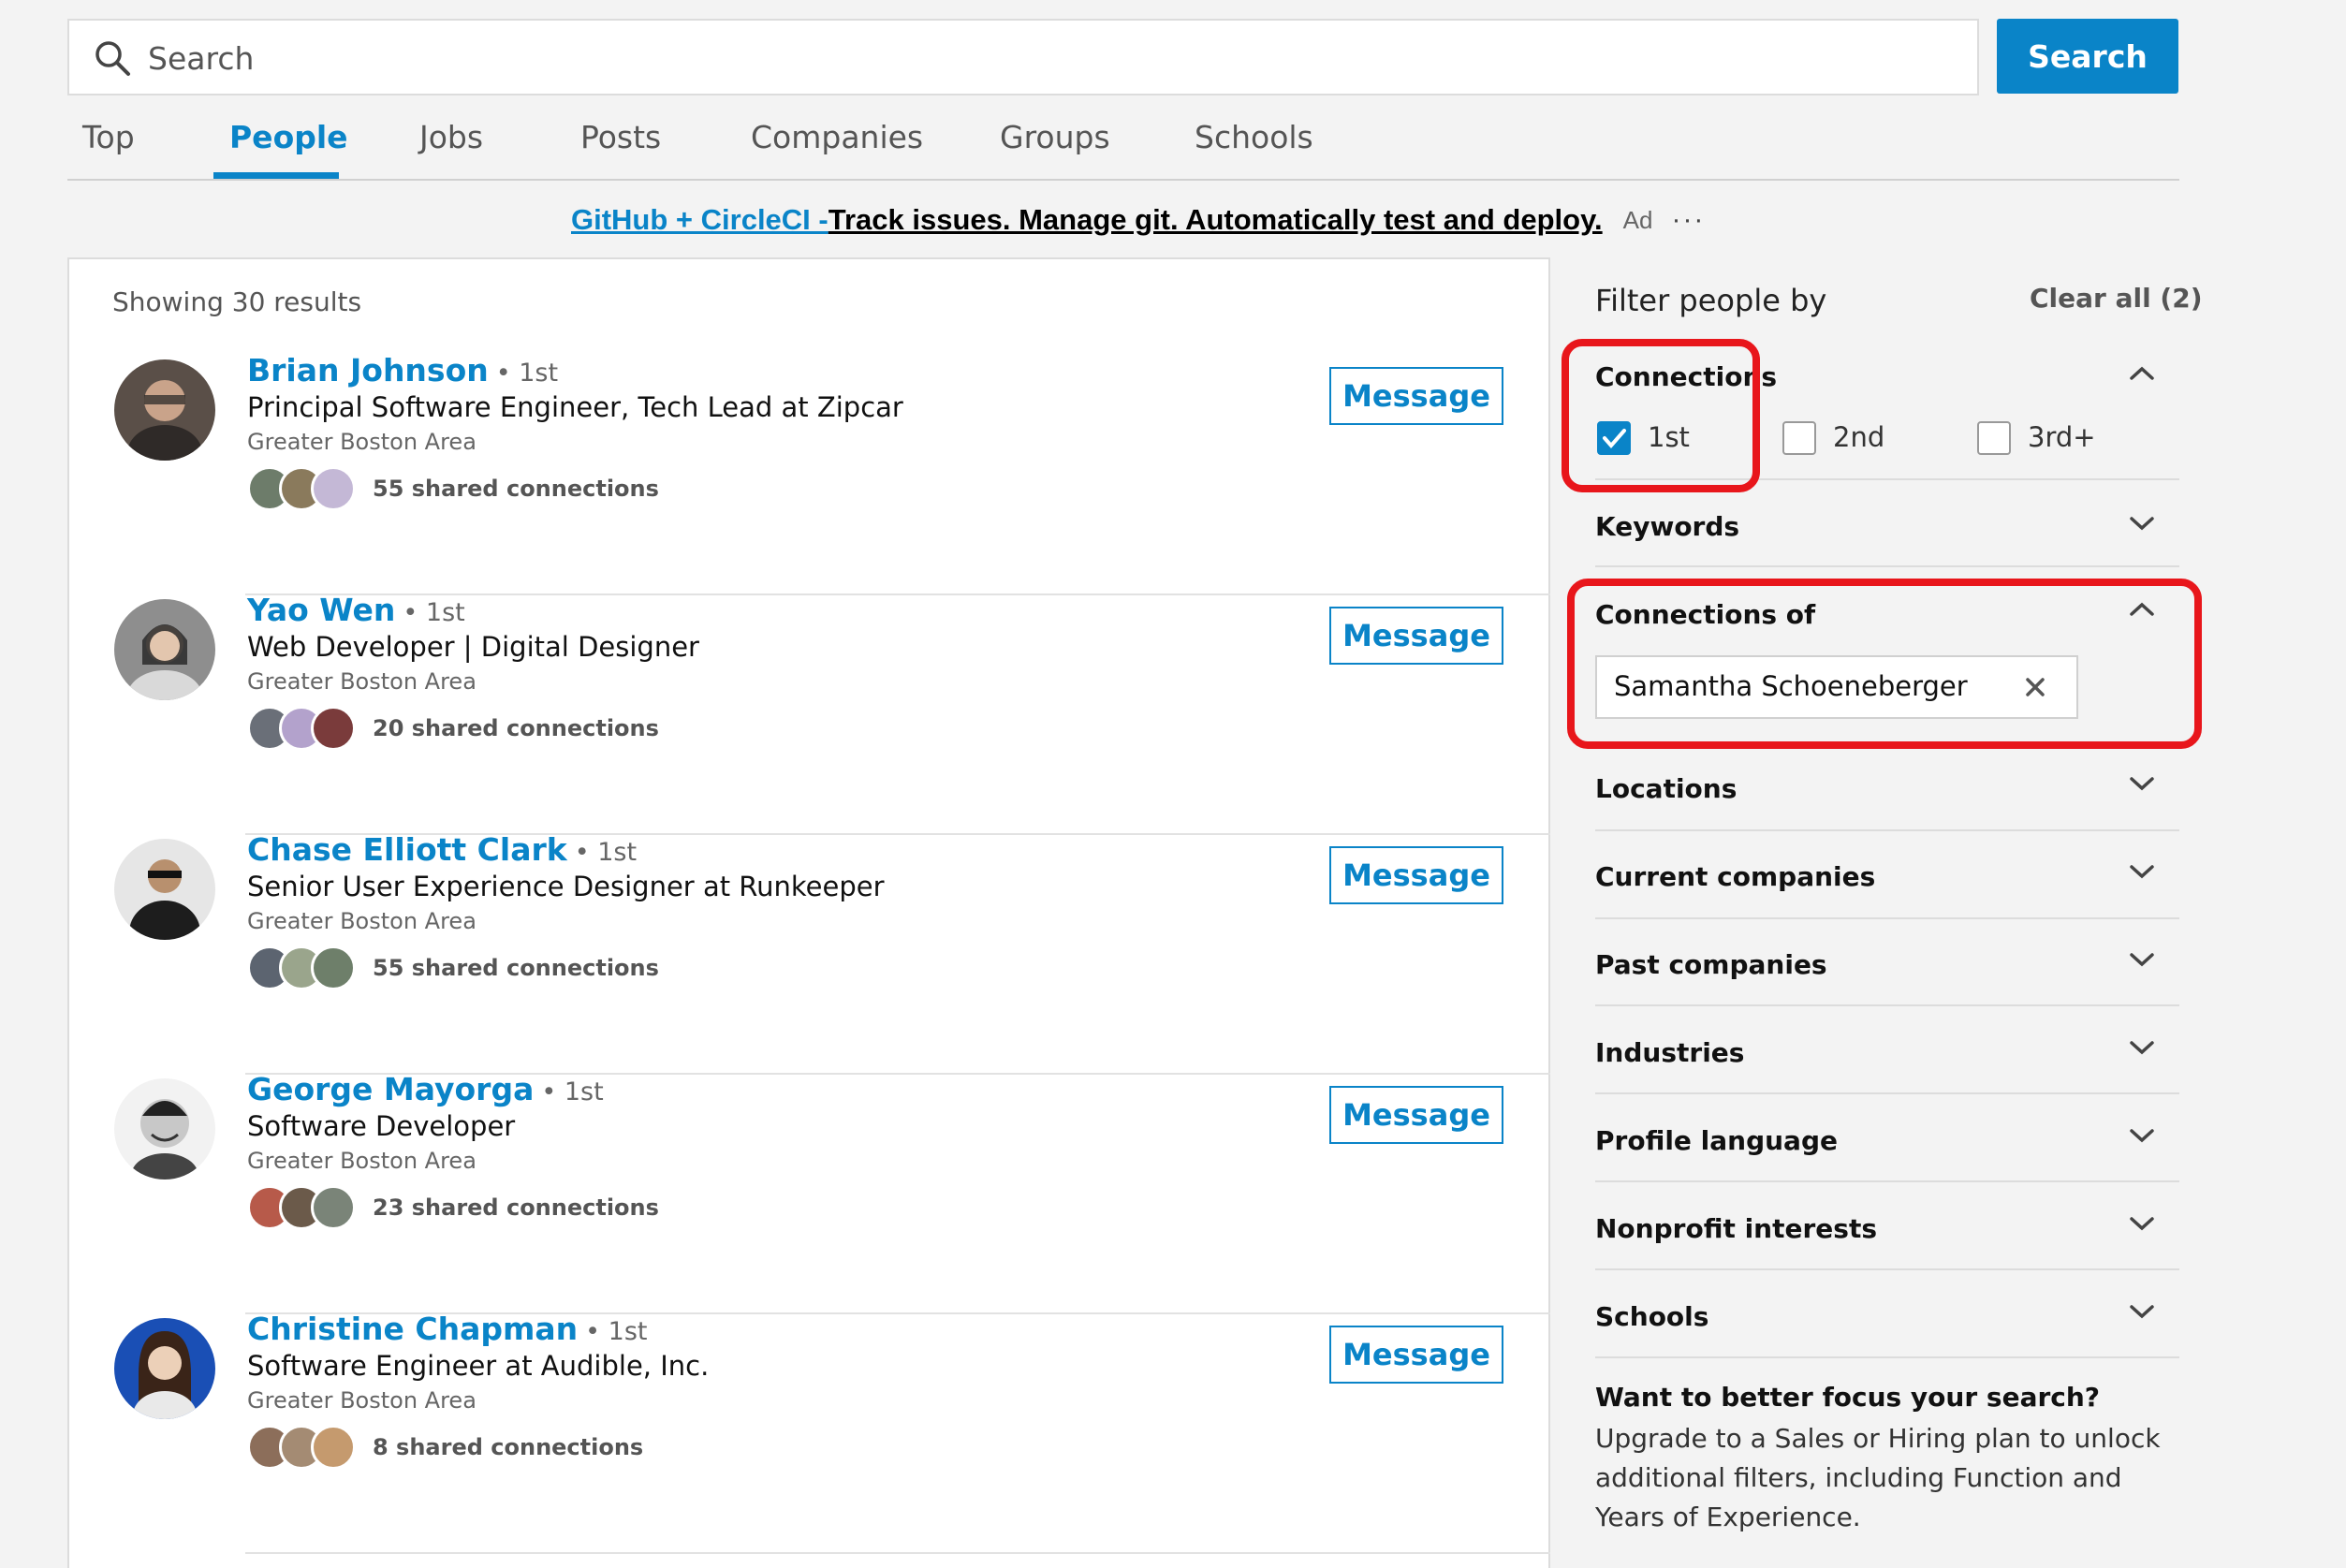 This screenshot has width=2346, height=1568. What do you see at coordinates (508, 1447) in the screenshot?
I see `shared-connections-text: 8 shared connections` at bounding box center [508, 1447].